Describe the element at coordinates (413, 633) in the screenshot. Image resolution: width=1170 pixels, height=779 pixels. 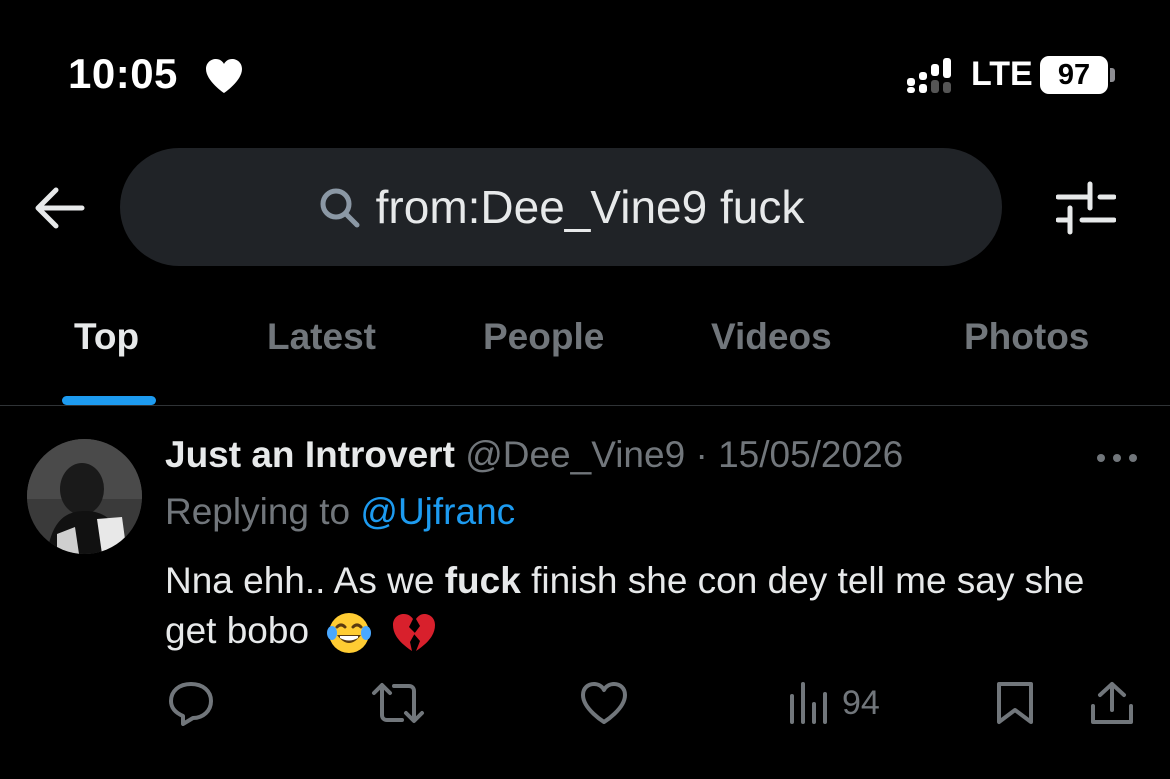
I see `broken-heart-icon` at that location.